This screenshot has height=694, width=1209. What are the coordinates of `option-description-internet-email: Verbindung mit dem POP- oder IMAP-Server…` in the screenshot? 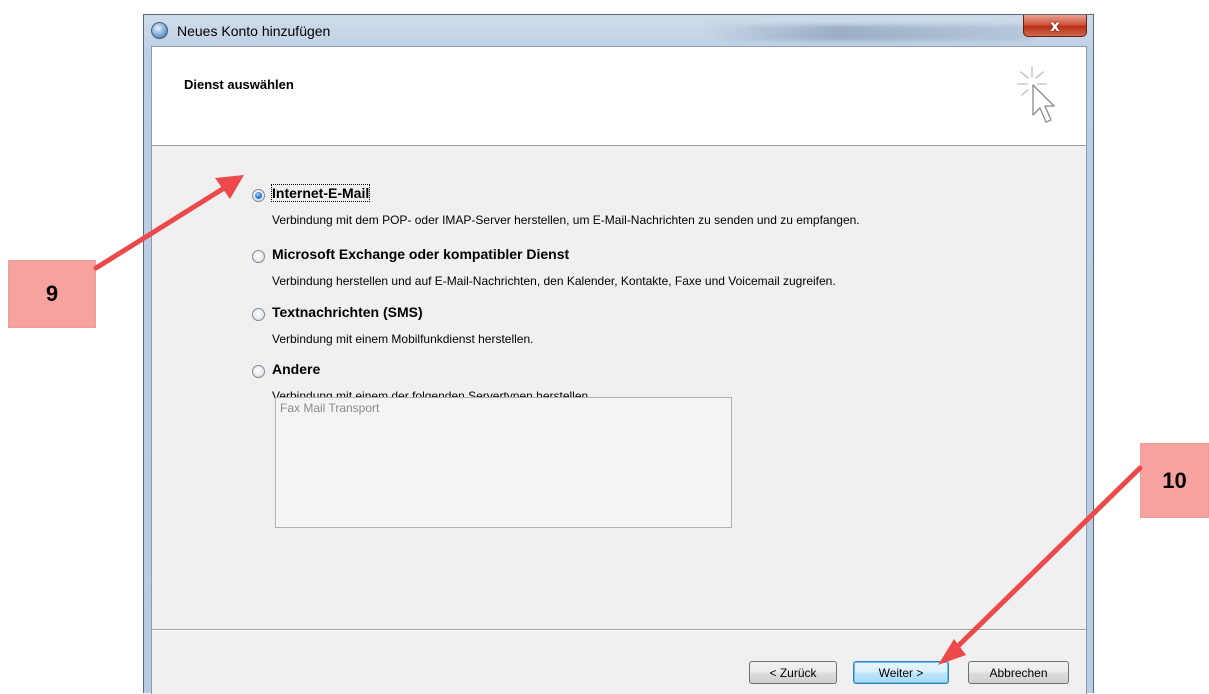 It's located at (566, 220).